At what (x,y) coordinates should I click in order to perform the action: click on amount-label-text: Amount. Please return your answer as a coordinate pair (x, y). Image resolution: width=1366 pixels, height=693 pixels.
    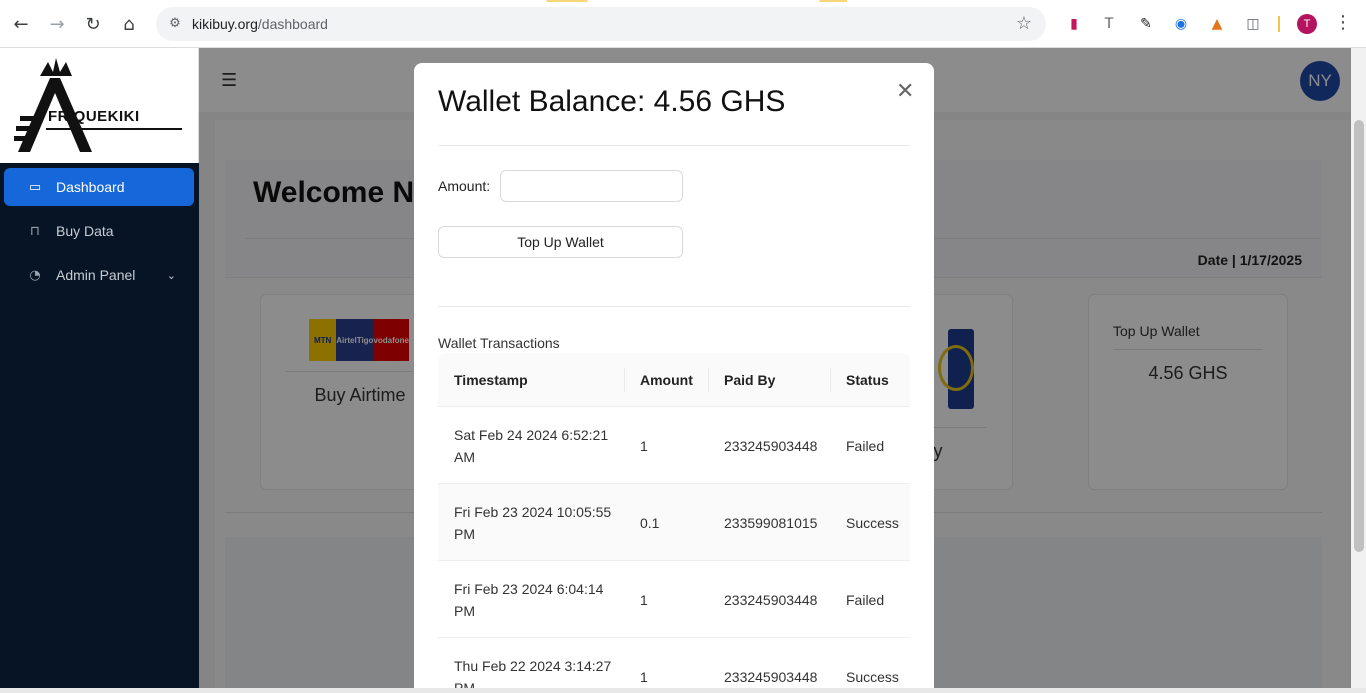
    Looking at the image, I should click on (462, 186).